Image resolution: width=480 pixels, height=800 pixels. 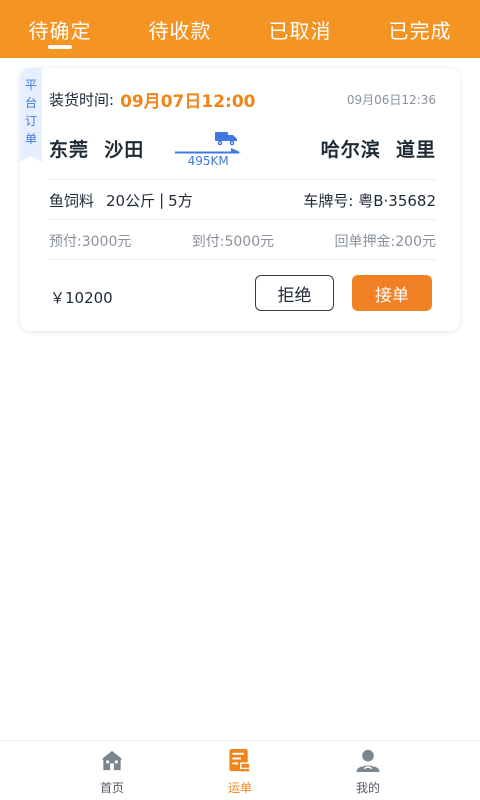 What do you see at coordinates (240, 760) in the screenshot?
I see `waybill-icon` at bounding box center [240, 760].